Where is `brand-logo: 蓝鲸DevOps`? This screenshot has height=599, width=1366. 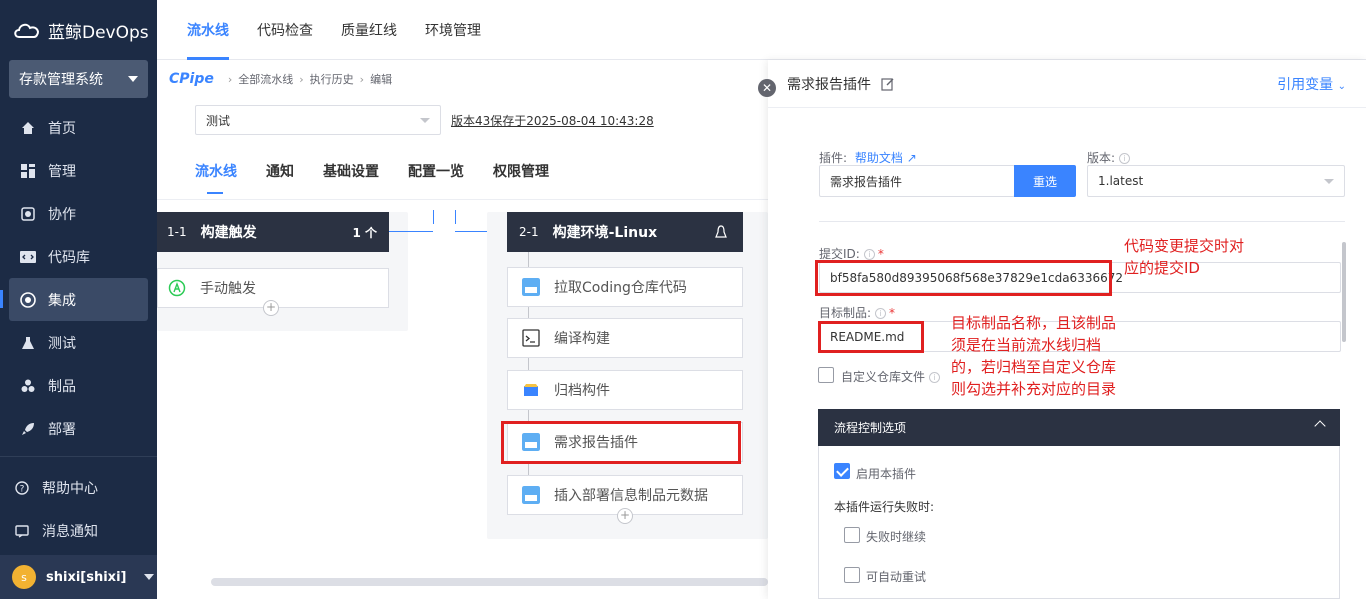 brand-logo: 蓝鲸DevOps is located at coordinates (78, 30).